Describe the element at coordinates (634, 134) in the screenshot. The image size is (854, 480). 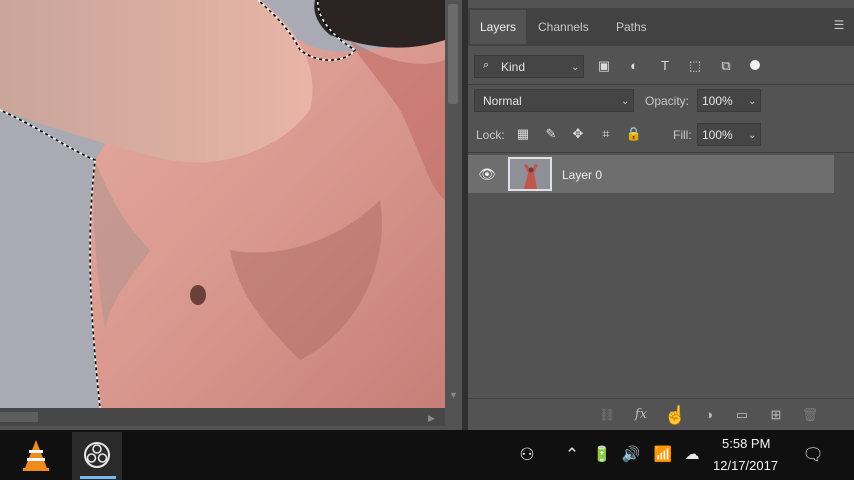
I see `lock-all-icon: 🔒` at that location.